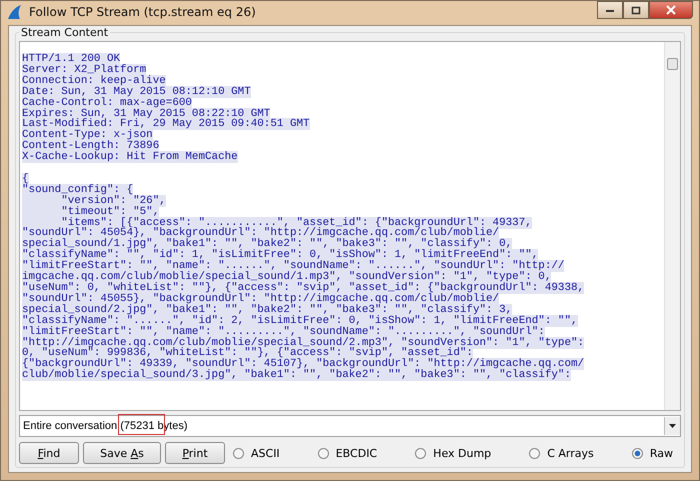 This screenshot has width=700, height=481. Describe the element at coordinates (672, 426) in the screenshot. I see `dropdown-arrow-icon` at that location.